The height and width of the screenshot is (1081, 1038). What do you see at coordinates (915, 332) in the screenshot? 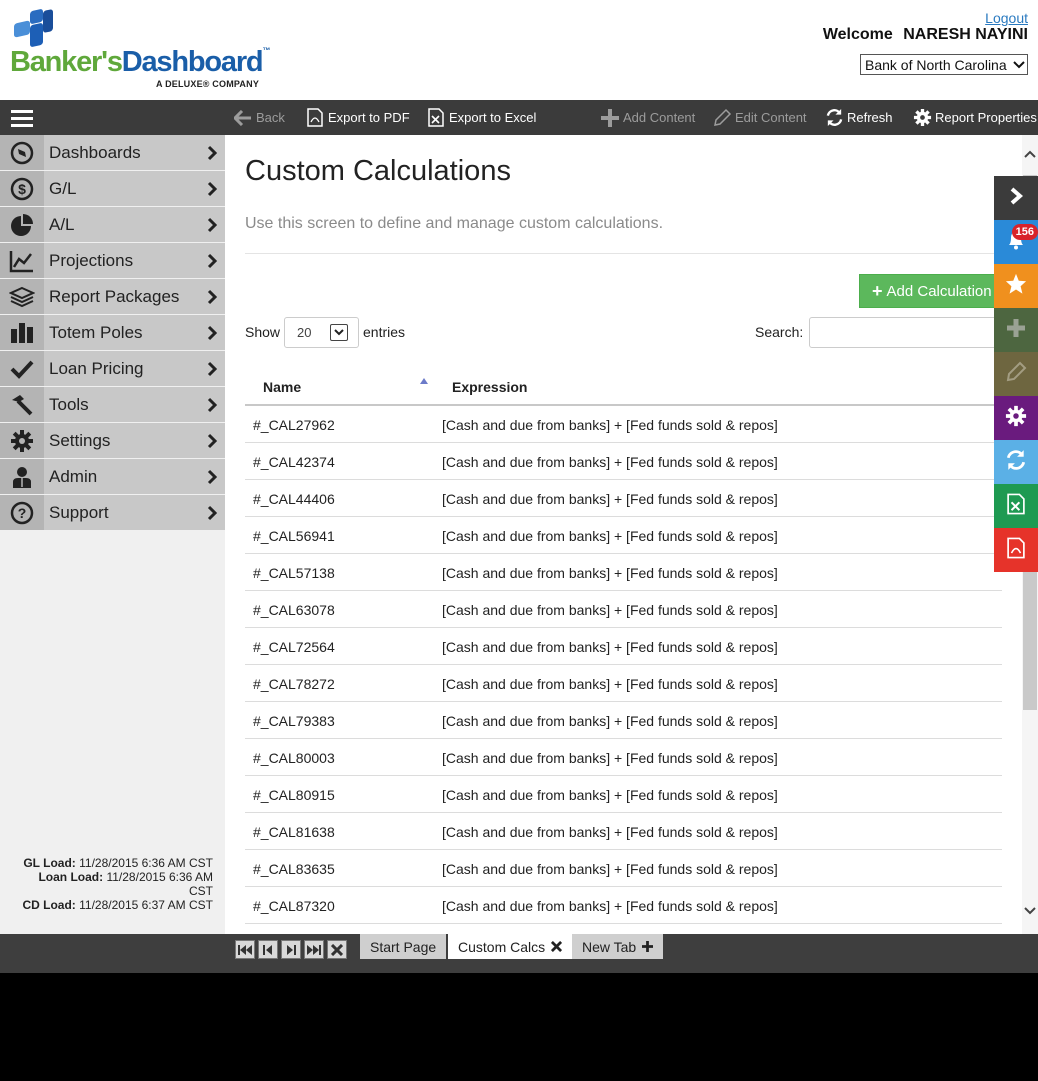
I see `search-input` at bounding box center [915, 332].